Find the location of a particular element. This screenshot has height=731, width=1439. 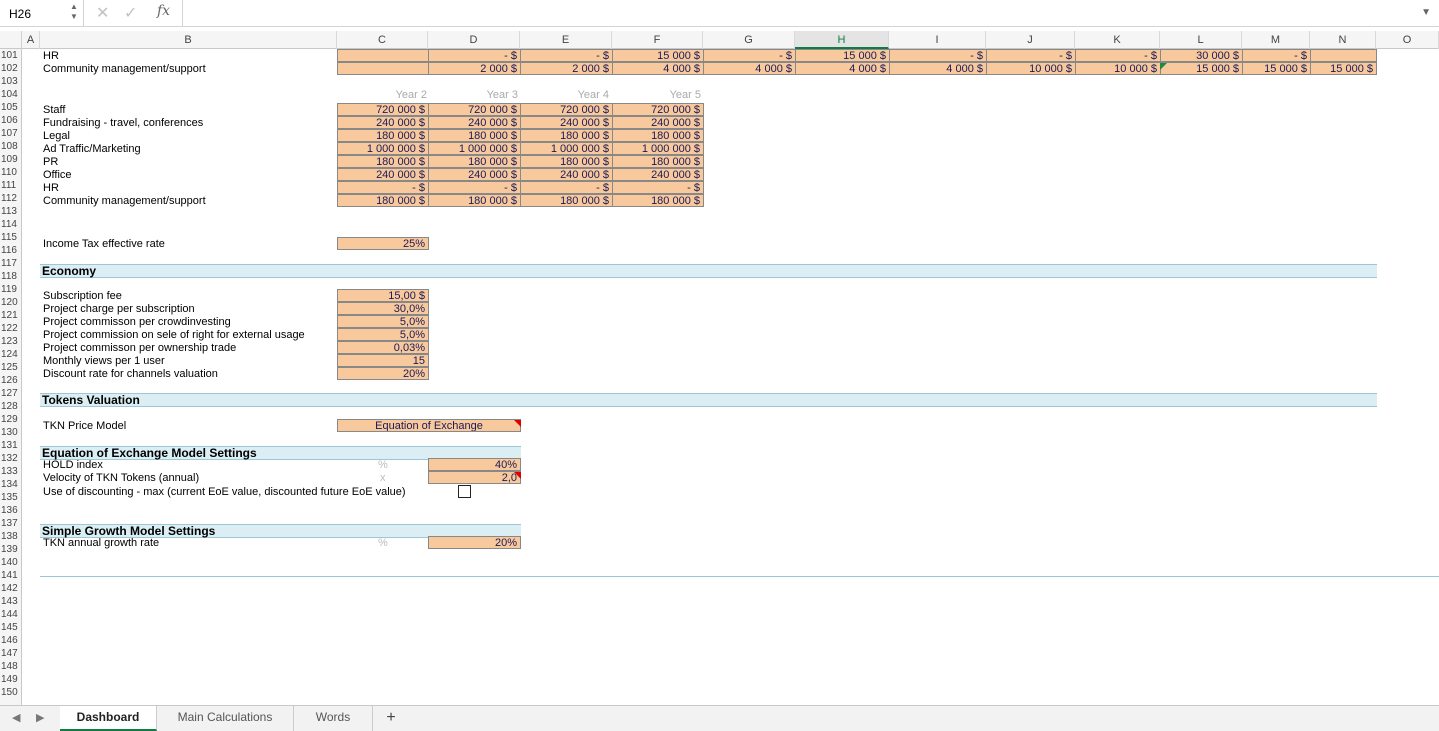

economy-value-cell: 20% is located at coordinates (383, 373).